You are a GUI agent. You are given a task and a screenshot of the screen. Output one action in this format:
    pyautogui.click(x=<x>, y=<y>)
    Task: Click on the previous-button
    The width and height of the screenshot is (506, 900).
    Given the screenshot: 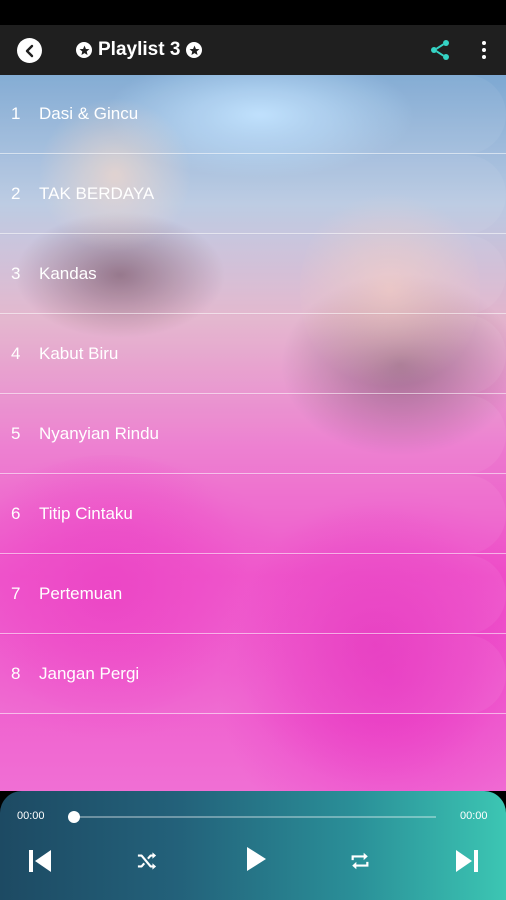 What is the action you would take?
    pyautogui.click(x=40, y=861)
    